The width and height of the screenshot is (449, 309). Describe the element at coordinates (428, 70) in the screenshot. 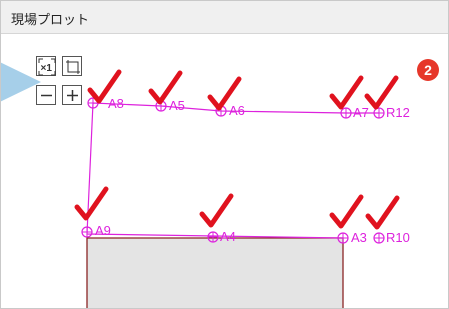

I see `step-badge: 2` at that location.